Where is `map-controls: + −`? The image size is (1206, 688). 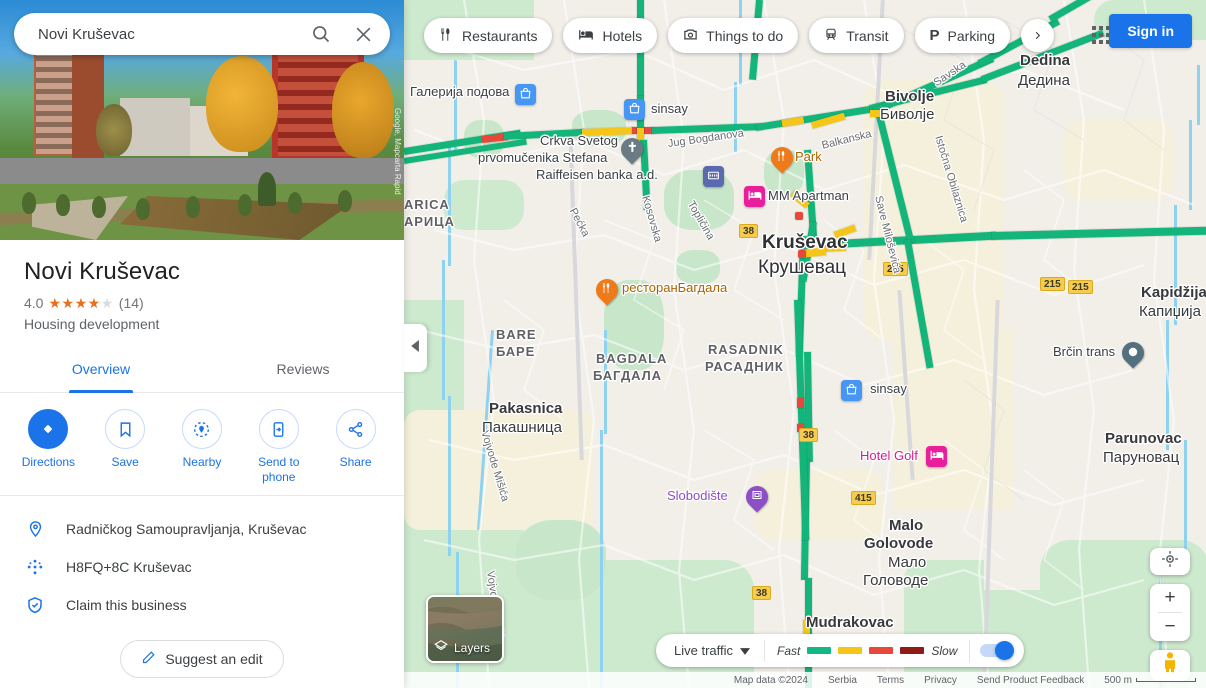
map-controls: + − is located at coordinates (1170, 614).